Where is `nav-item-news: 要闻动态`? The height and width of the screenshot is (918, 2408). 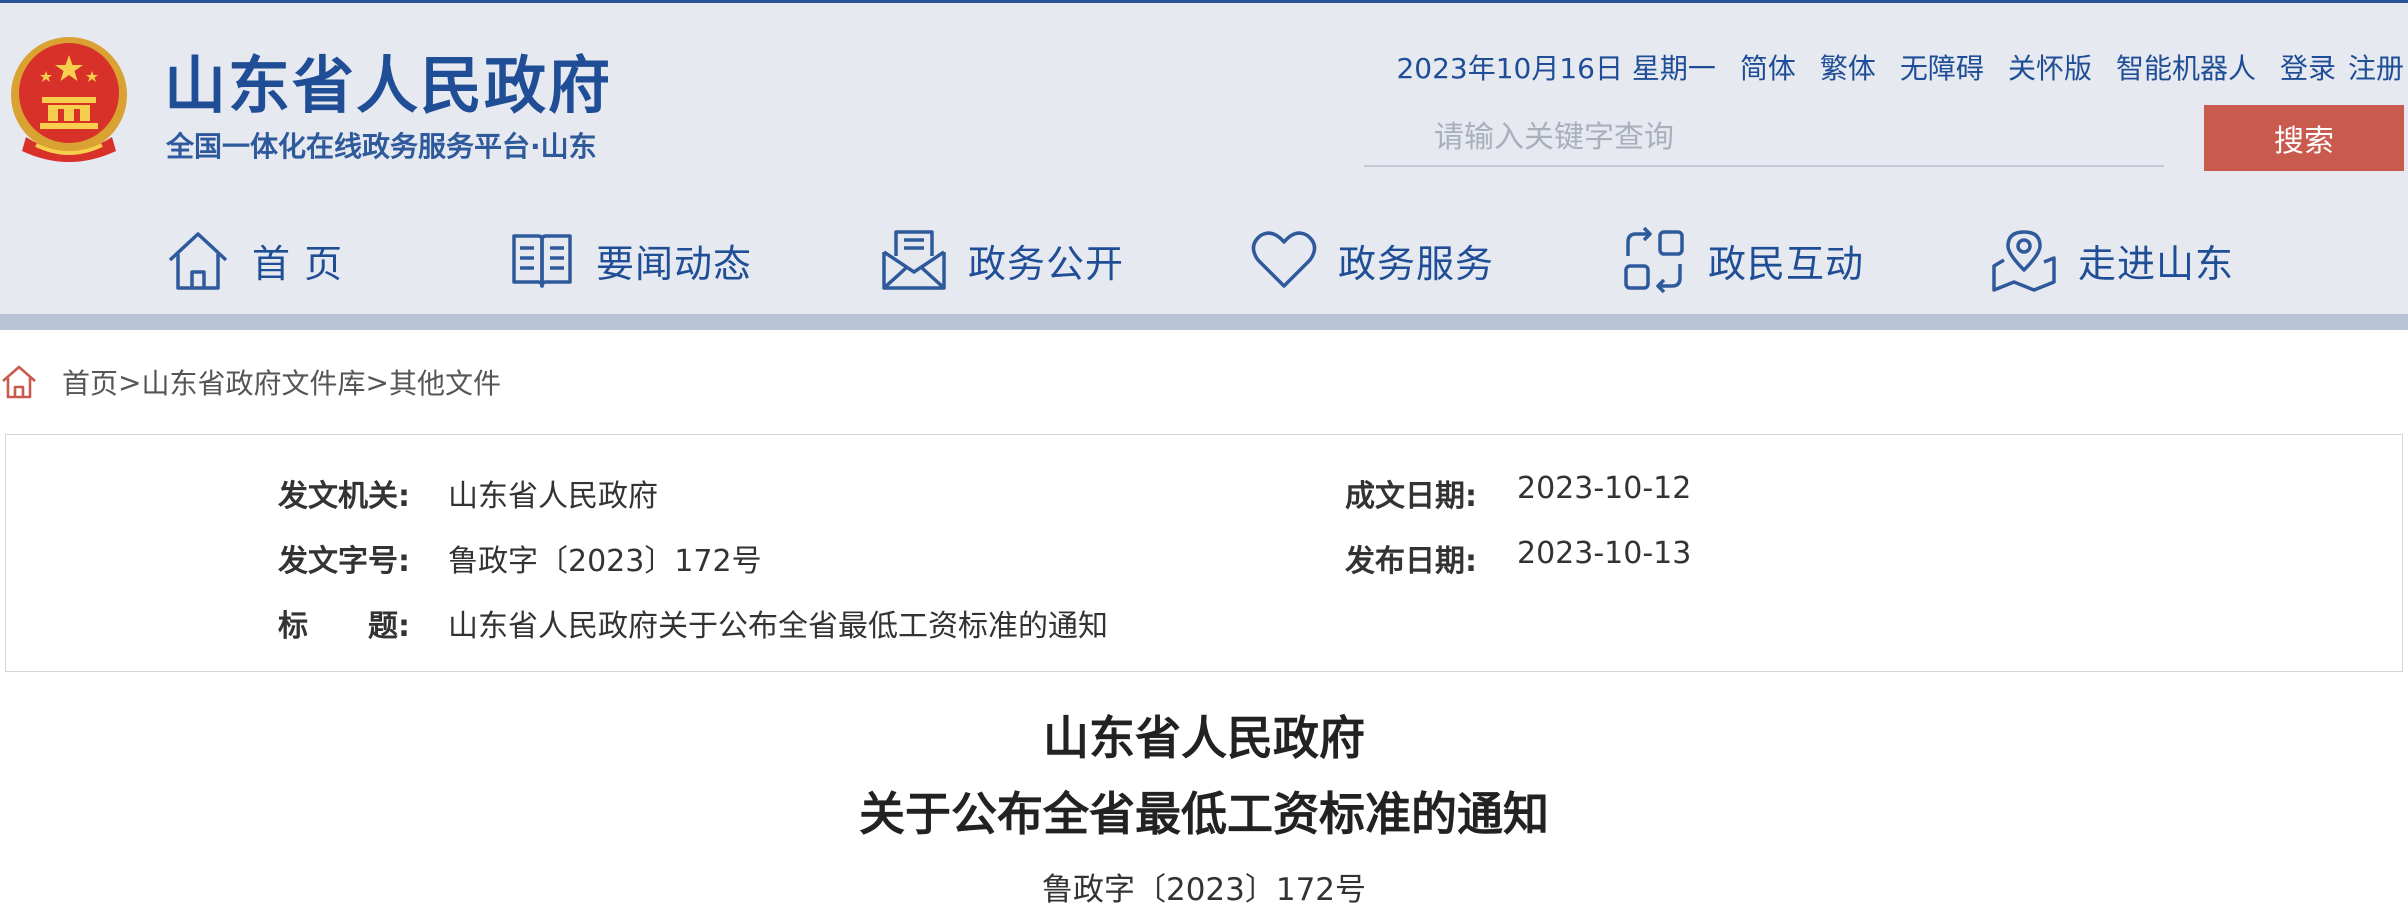 nav-item-news: 要闻动态 is located at coordinates (630, 260).